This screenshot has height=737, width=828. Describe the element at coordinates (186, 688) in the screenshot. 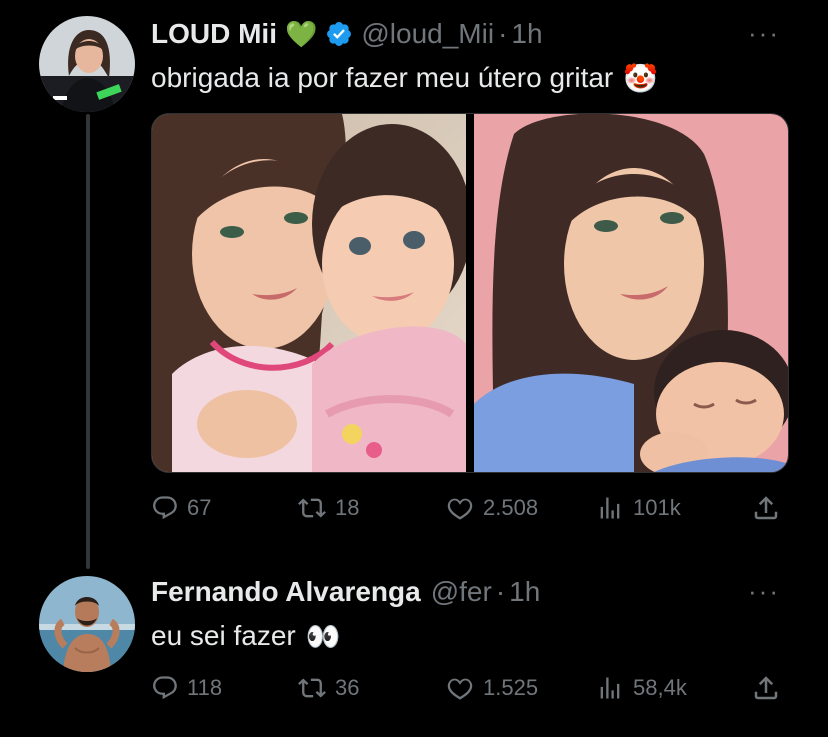

I see `reply-button: 118` at that location.